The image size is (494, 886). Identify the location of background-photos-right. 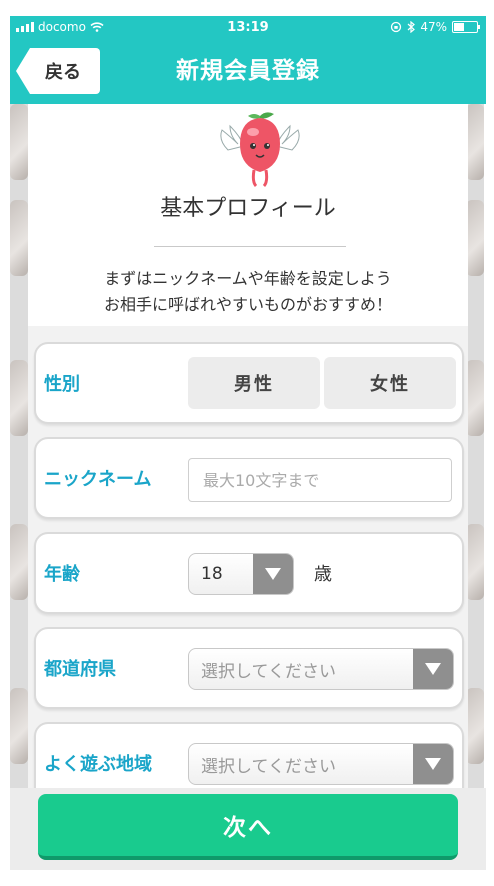
(475, 449).